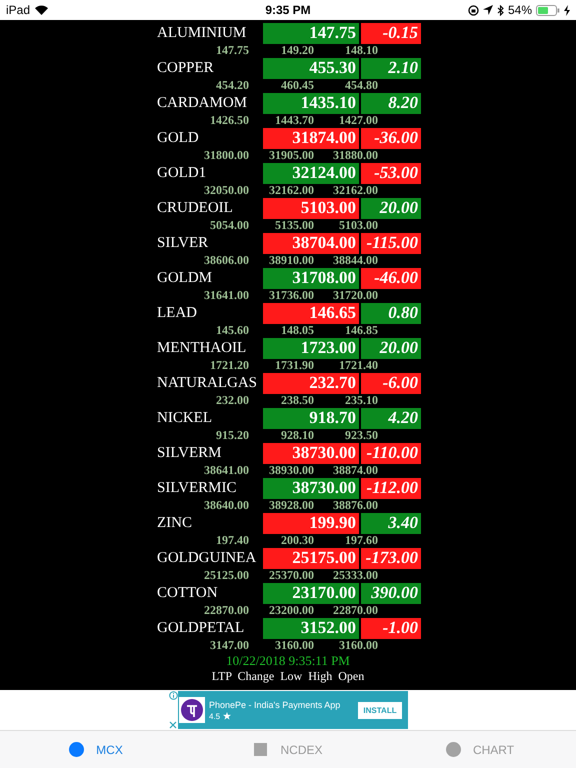 This screenshot has width=576, height=768. What do you see at coordinates (391, 243) in the screenshot?
I see `price-change: -115.00` at bounding box center [391, 243].